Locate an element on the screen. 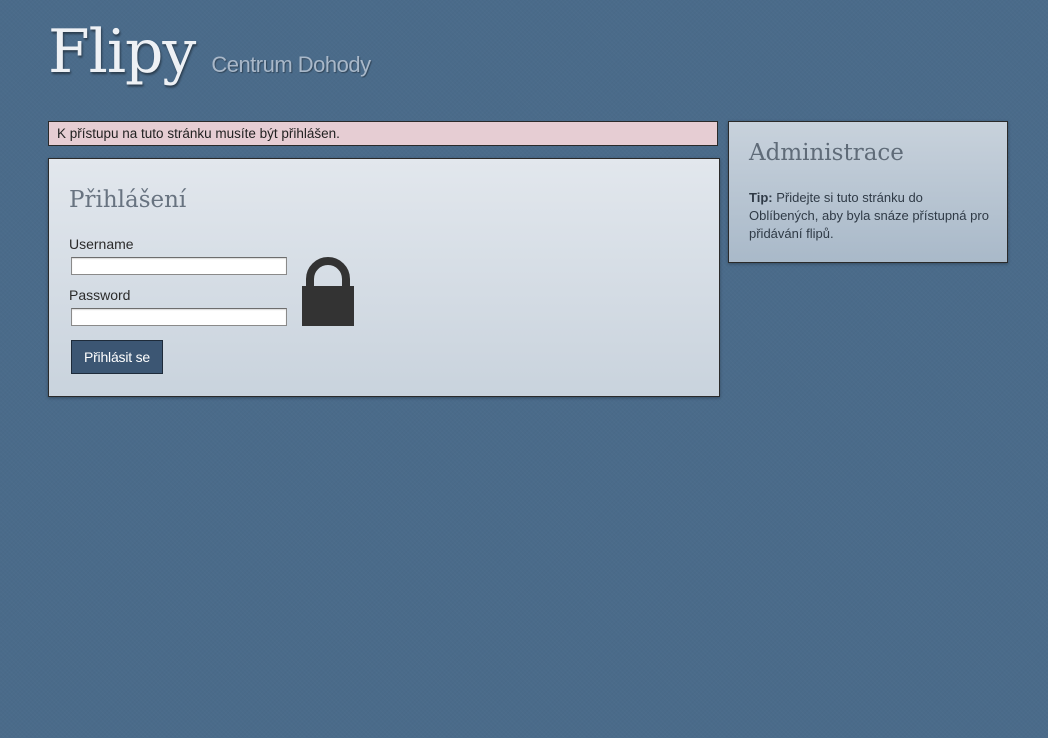  username-input is located at coordinates (179, 266).